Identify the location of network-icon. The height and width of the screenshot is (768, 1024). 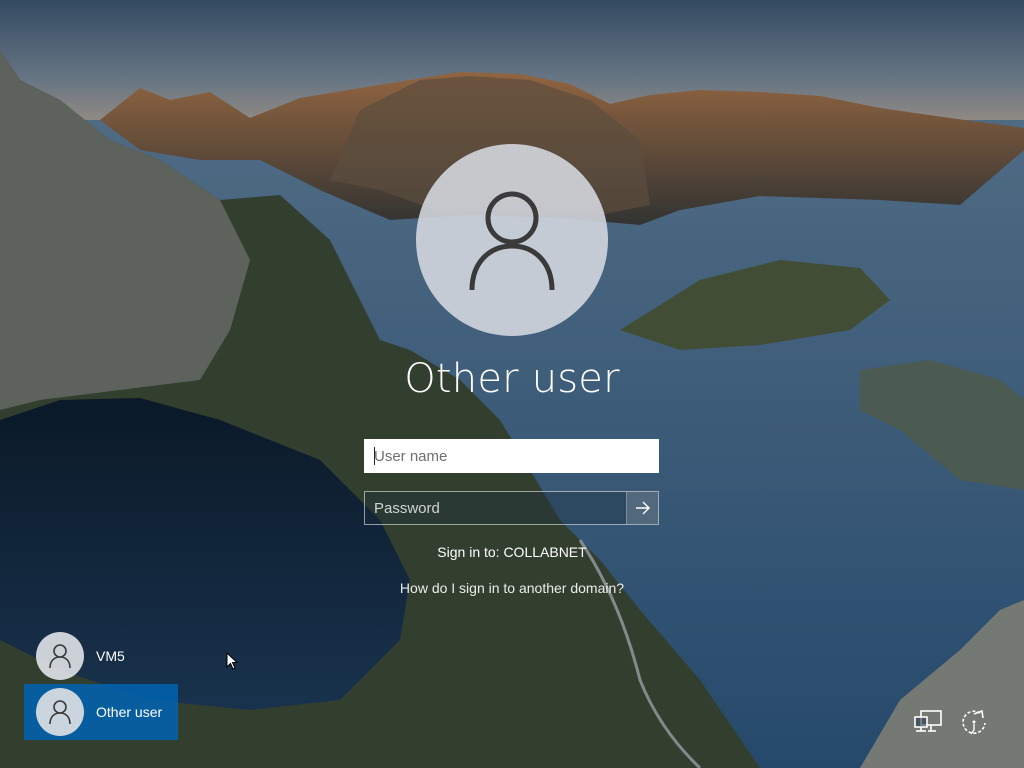
(928, 721).